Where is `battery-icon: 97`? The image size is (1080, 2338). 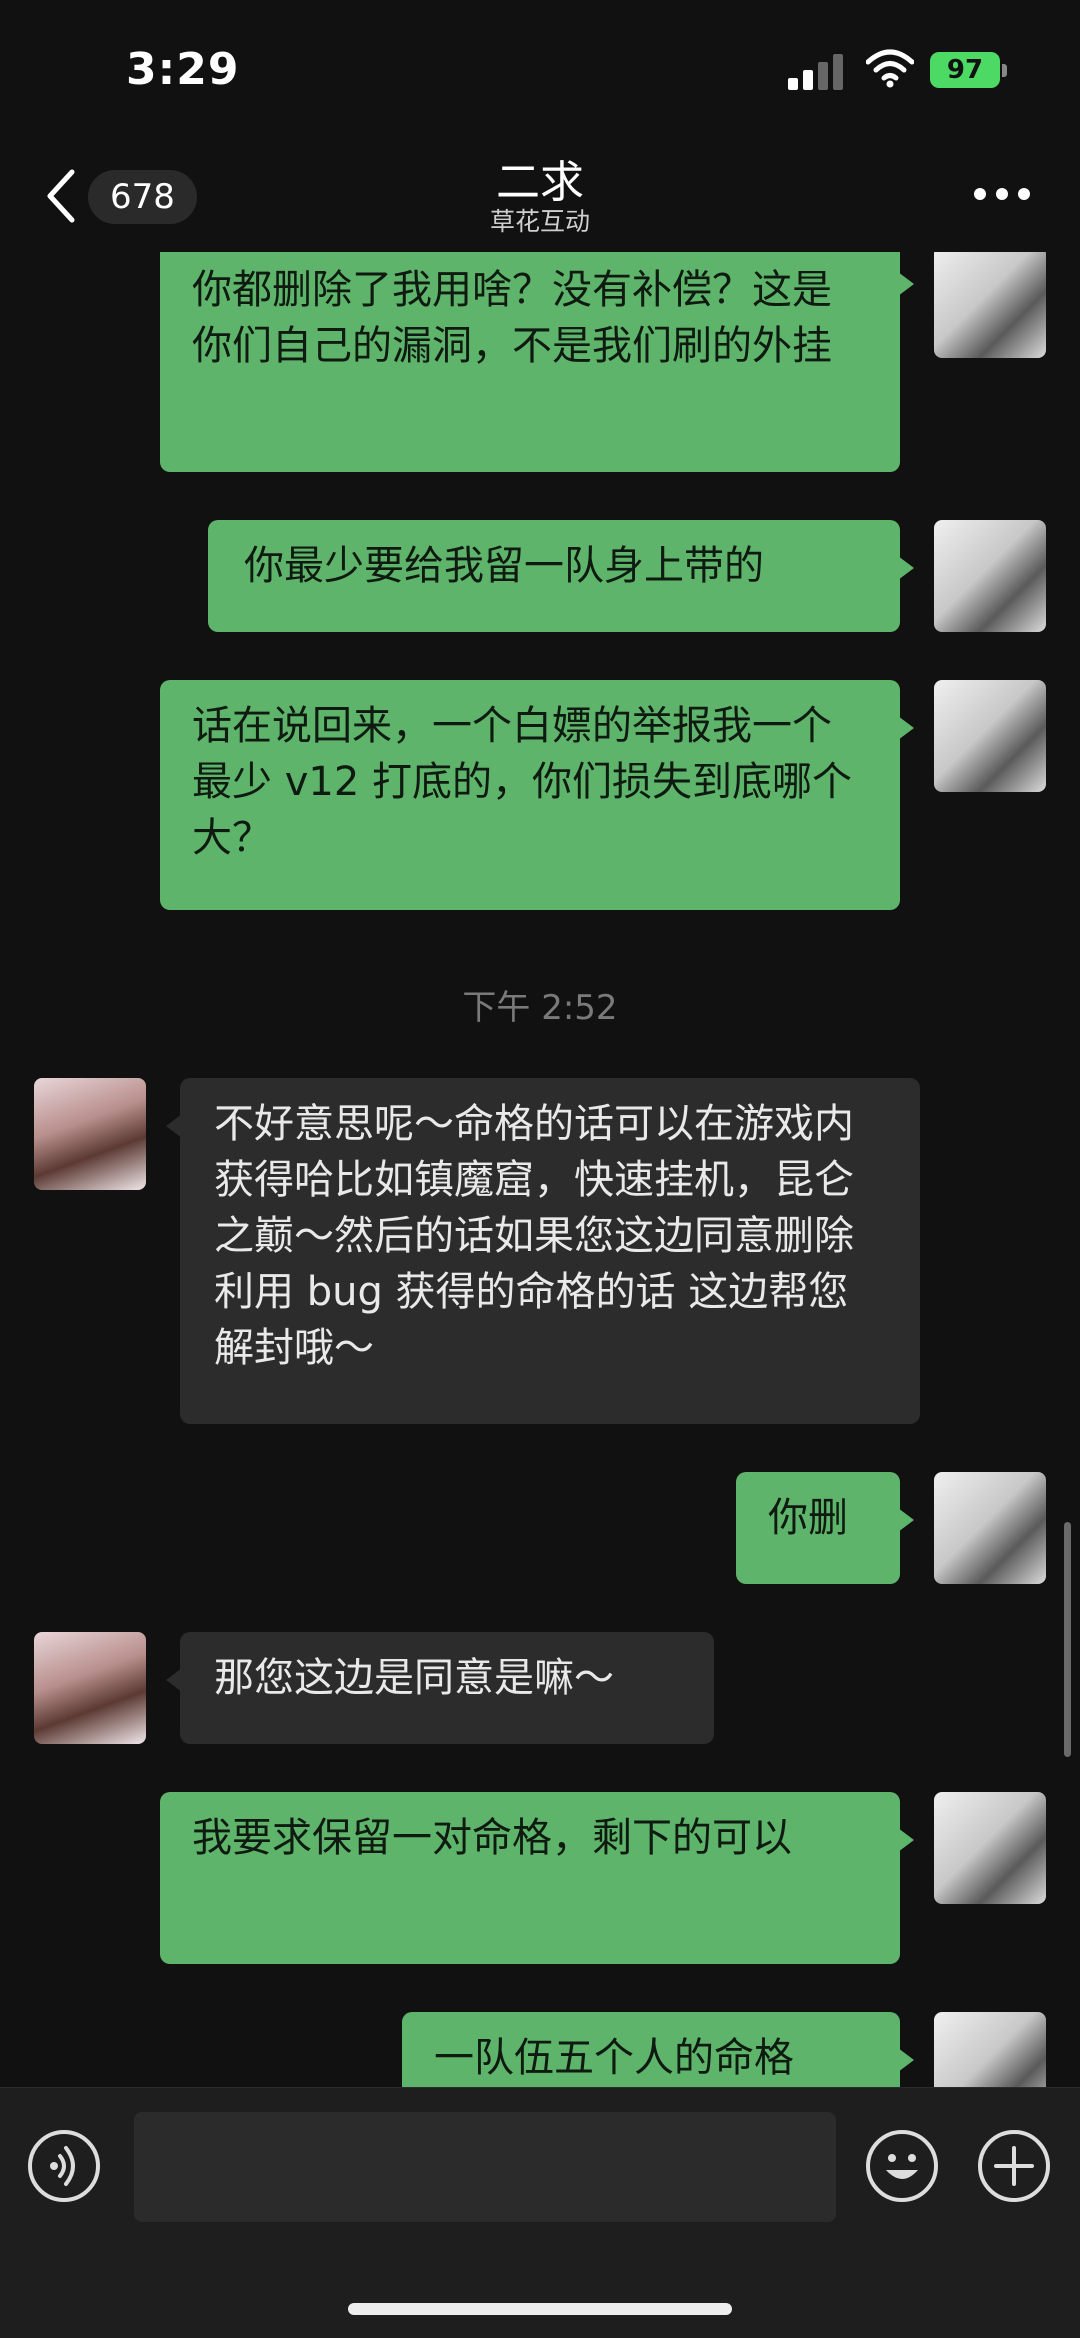 battery-icon: 97 is located at coordinates (965, 70).